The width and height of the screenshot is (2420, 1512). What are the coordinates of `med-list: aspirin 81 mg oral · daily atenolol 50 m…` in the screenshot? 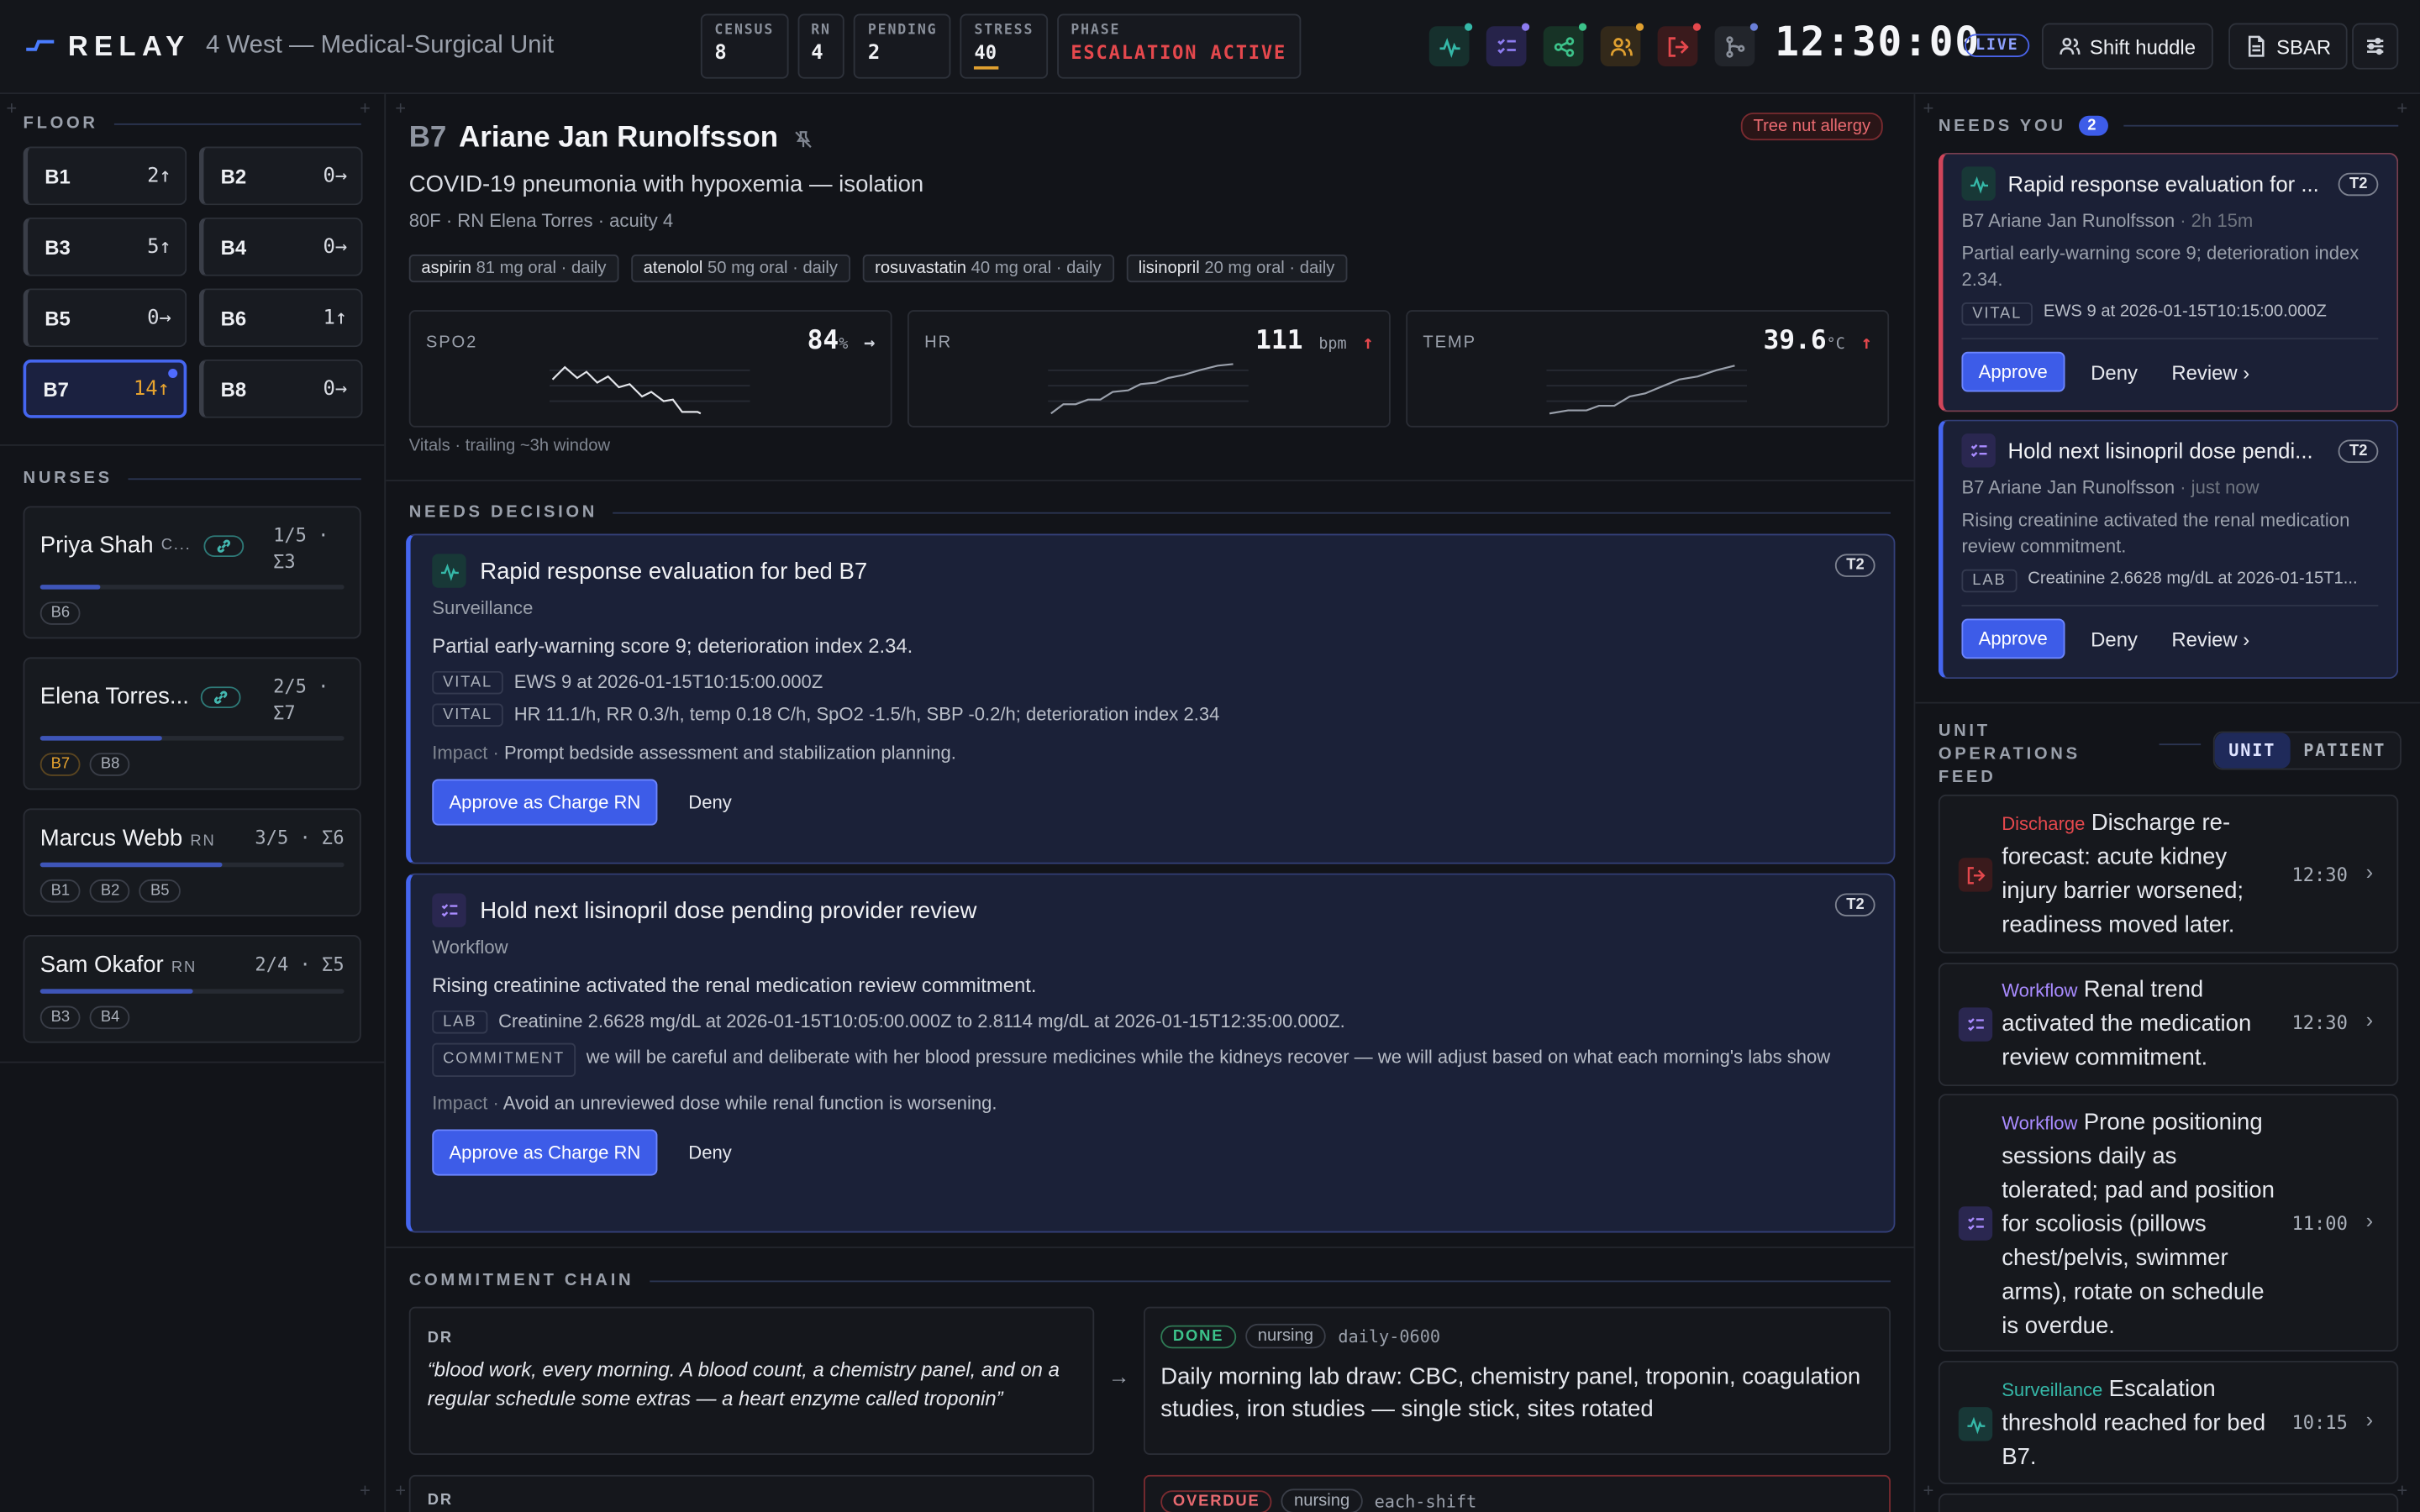 It's located at (878, 269).